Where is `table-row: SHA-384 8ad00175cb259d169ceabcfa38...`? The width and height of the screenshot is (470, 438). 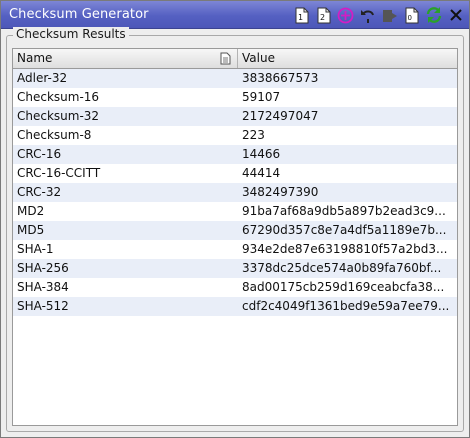 table-row: SHA-384 8ad00175cb259d169ceabcfa38... is located at coordinates (235, 287).